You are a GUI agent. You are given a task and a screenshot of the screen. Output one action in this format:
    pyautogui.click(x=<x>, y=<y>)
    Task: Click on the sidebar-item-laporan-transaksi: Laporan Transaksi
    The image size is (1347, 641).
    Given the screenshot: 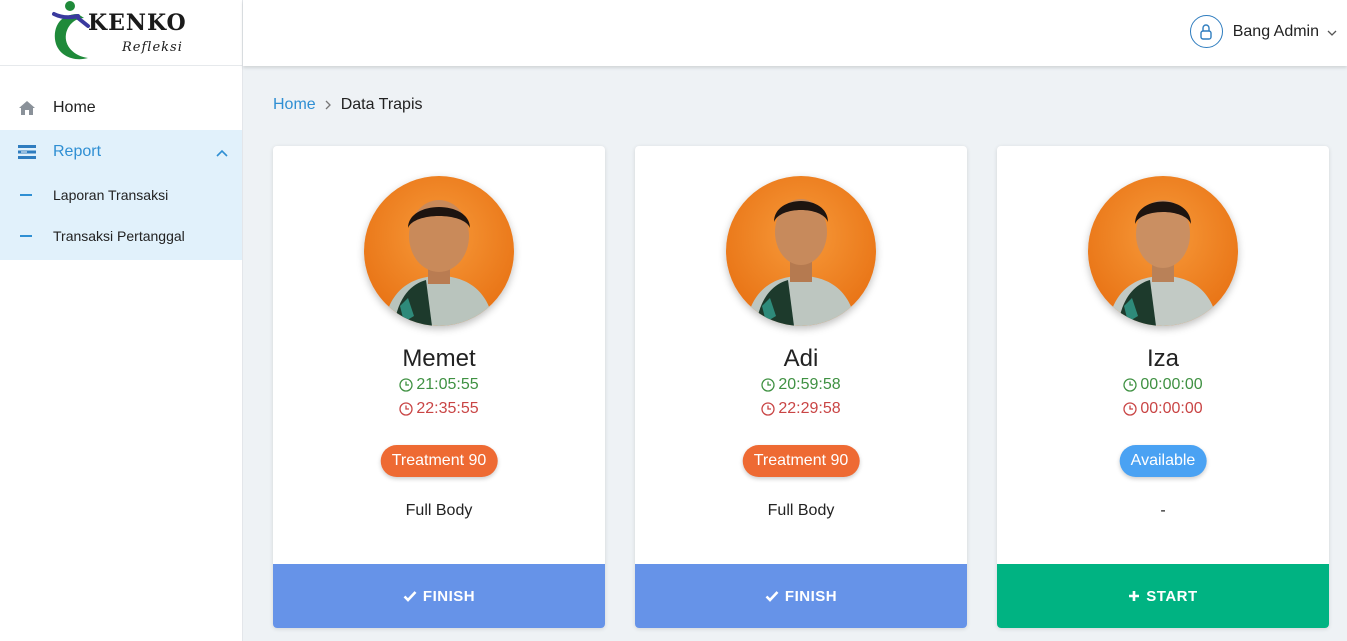 What is the action you would take?
    pyautogui.click(x=121, y=194)
    